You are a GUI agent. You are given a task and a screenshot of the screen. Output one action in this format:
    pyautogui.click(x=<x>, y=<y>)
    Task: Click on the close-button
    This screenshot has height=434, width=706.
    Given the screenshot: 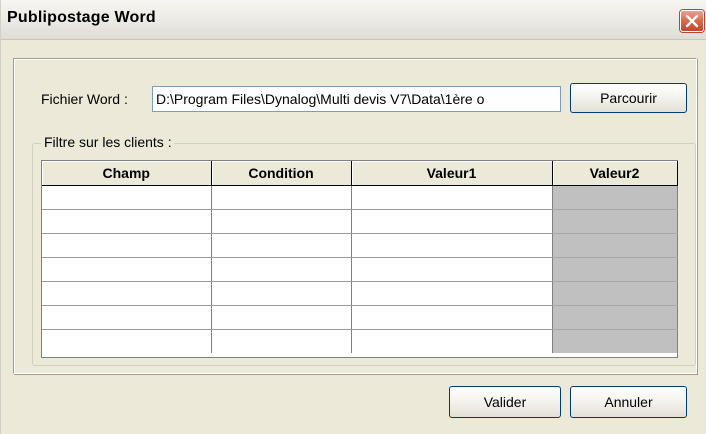 What is the action you would take?
    pyautogui.click(x=692, y=21)
    